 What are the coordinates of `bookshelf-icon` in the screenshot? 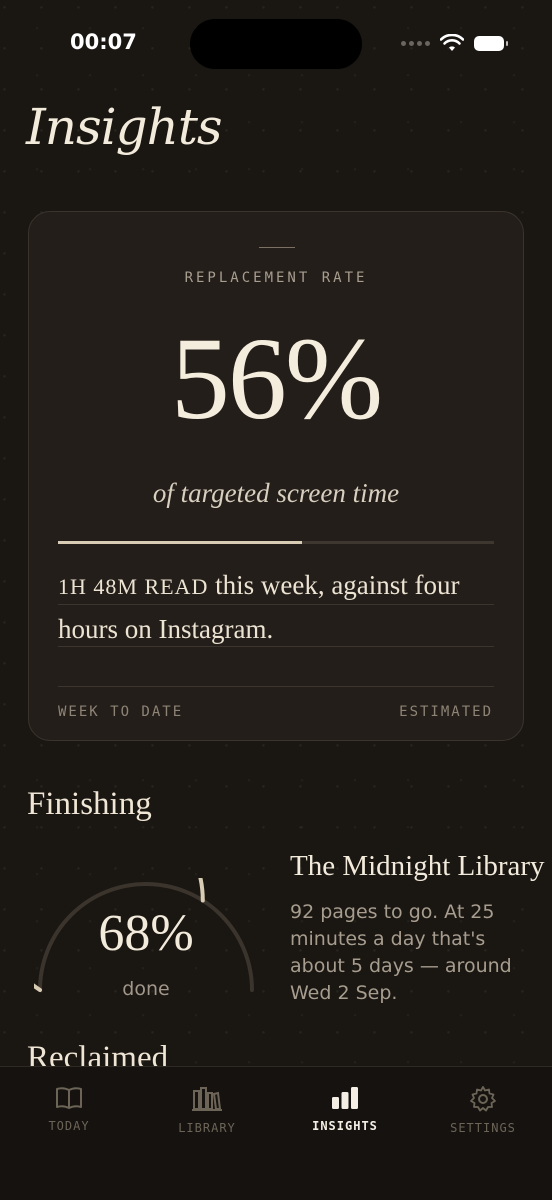 It's located at (207, 1099).